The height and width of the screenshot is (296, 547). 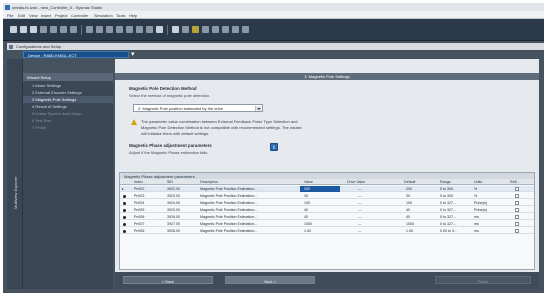 What do you see at coordinates (139, 29) in the screenshot?
I see `transfer-icon` at bounding box center [139, 29].